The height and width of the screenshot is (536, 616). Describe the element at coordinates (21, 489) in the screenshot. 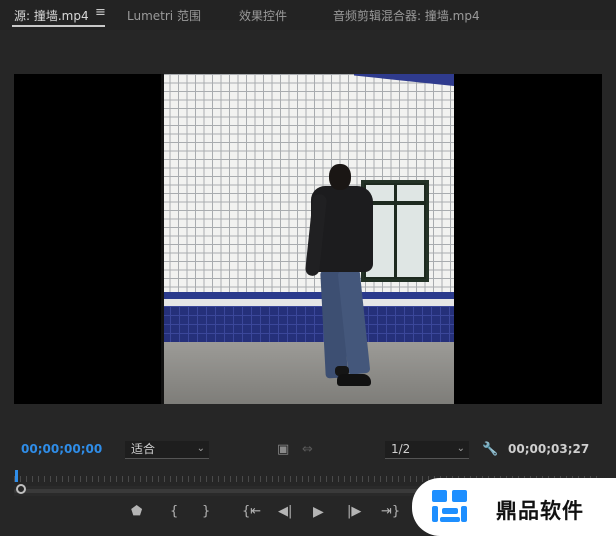

I see `zoom-scroll-handle` at that location.